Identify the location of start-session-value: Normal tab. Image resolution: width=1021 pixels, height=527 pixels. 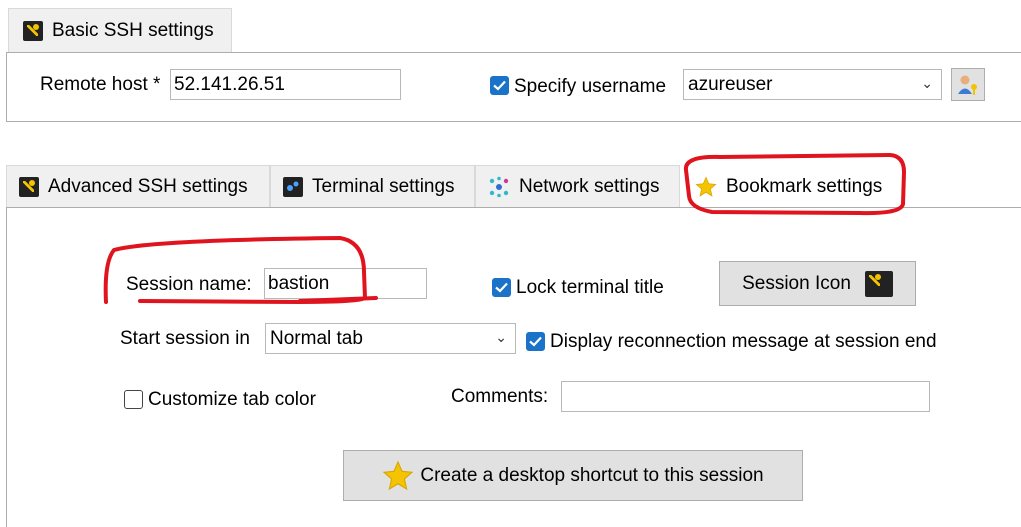
(316, 338).